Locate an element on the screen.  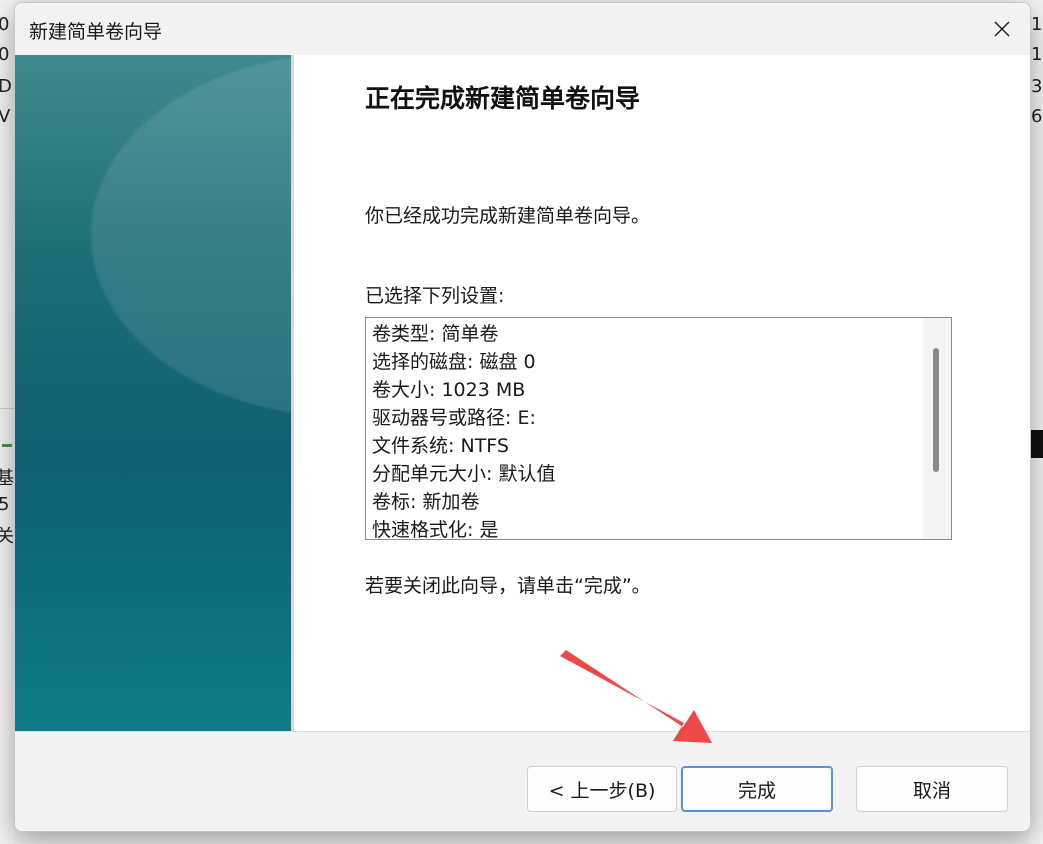
success-message: 你已经成功完成新建简单卷向导。 is located at coordinates (508, 216).